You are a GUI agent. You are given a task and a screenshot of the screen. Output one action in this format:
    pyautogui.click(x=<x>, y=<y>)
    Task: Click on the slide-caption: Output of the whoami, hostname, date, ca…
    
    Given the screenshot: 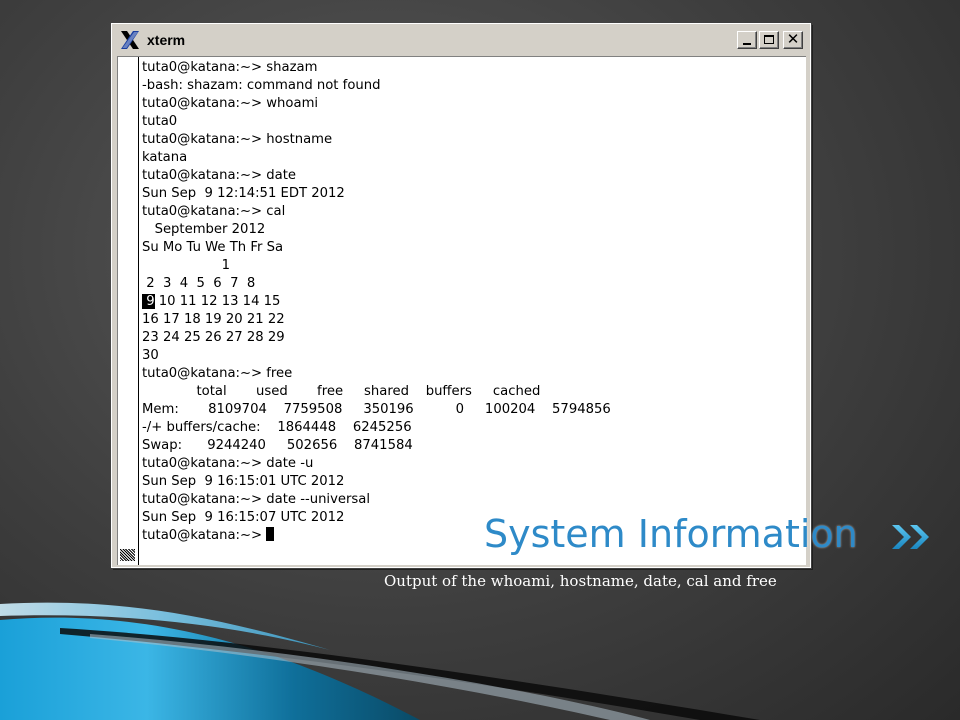 What is the action you would take?
    pyautogui.click(x=580, y=581)
    